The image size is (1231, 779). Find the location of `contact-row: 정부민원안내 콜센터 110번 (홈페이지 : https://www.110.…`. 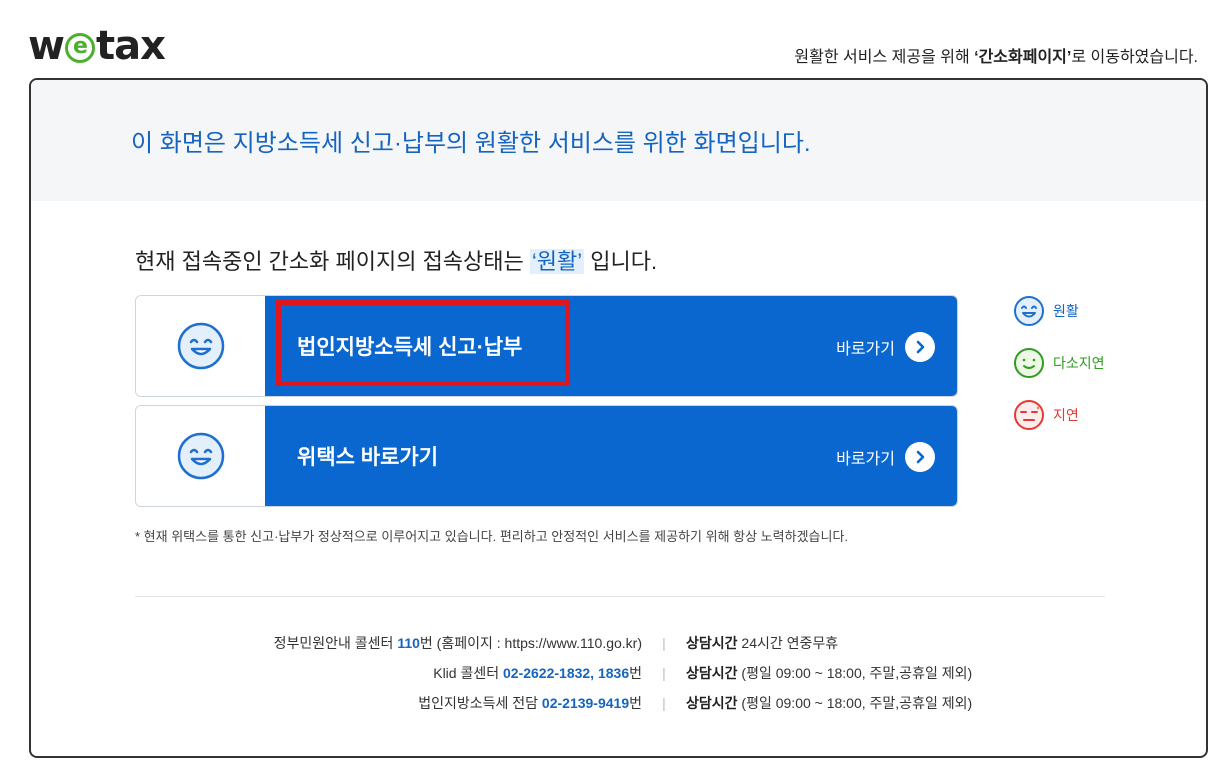

contact-row: 정부민원안내 콜센터 110번 (홈페이지 : https://www.110.… is located at coordinates (620, 643).